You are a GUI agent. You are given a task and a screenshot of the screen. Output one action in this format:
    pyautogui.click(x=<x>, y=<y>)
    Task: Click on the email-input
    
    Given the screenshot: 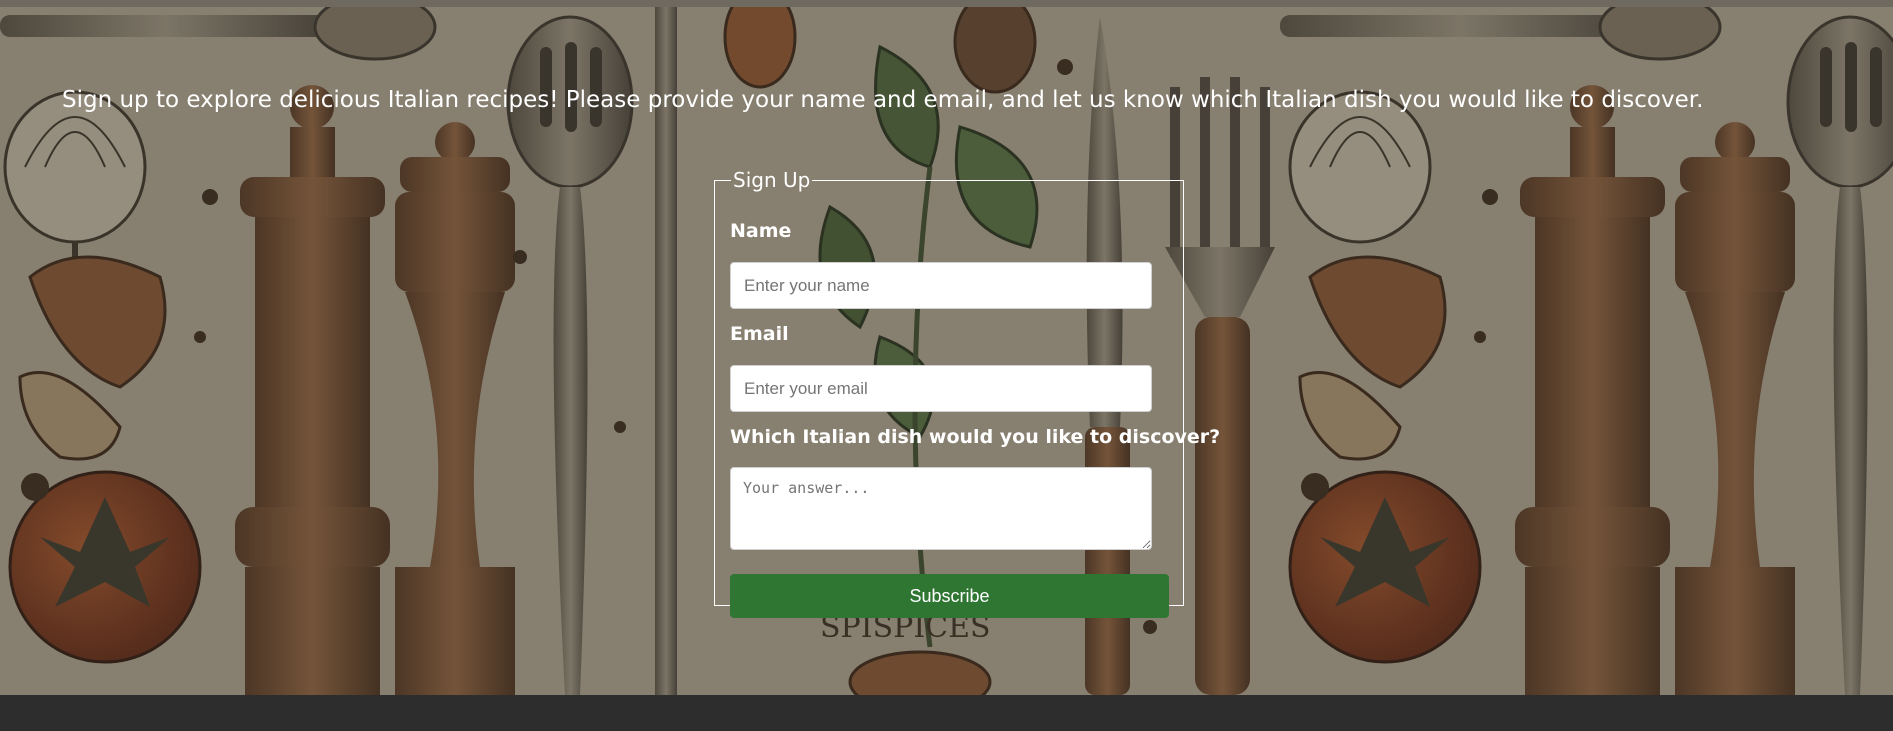 What is the action you would take?
    pyautogui.click(x=941, y=388)
    